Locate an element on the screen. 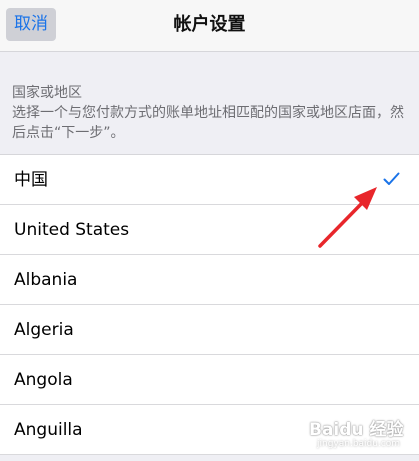 This screenshot has width=419, height=461. country-item-angola: Angola is located at coordinates (209, 380).